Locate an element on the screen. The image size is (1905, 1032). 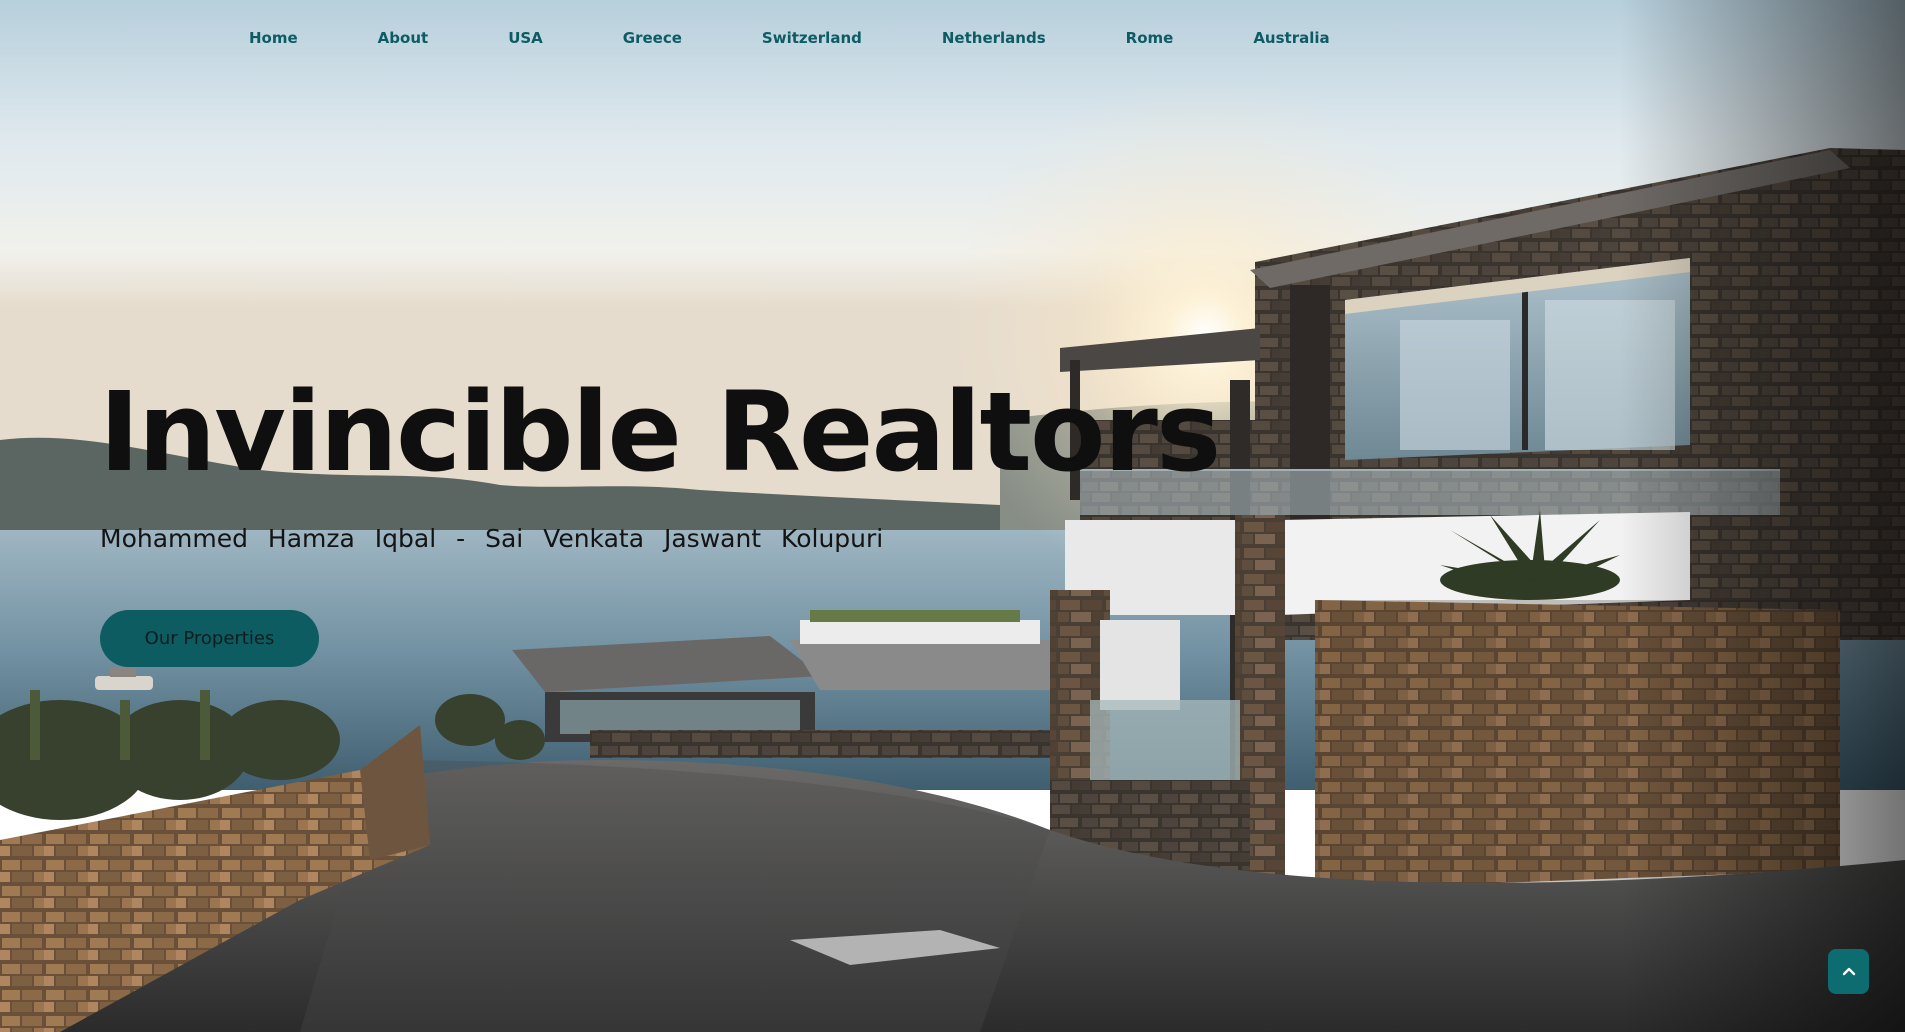
nav-link-netherlands: Netherlands is located at coordinates (994, 38).